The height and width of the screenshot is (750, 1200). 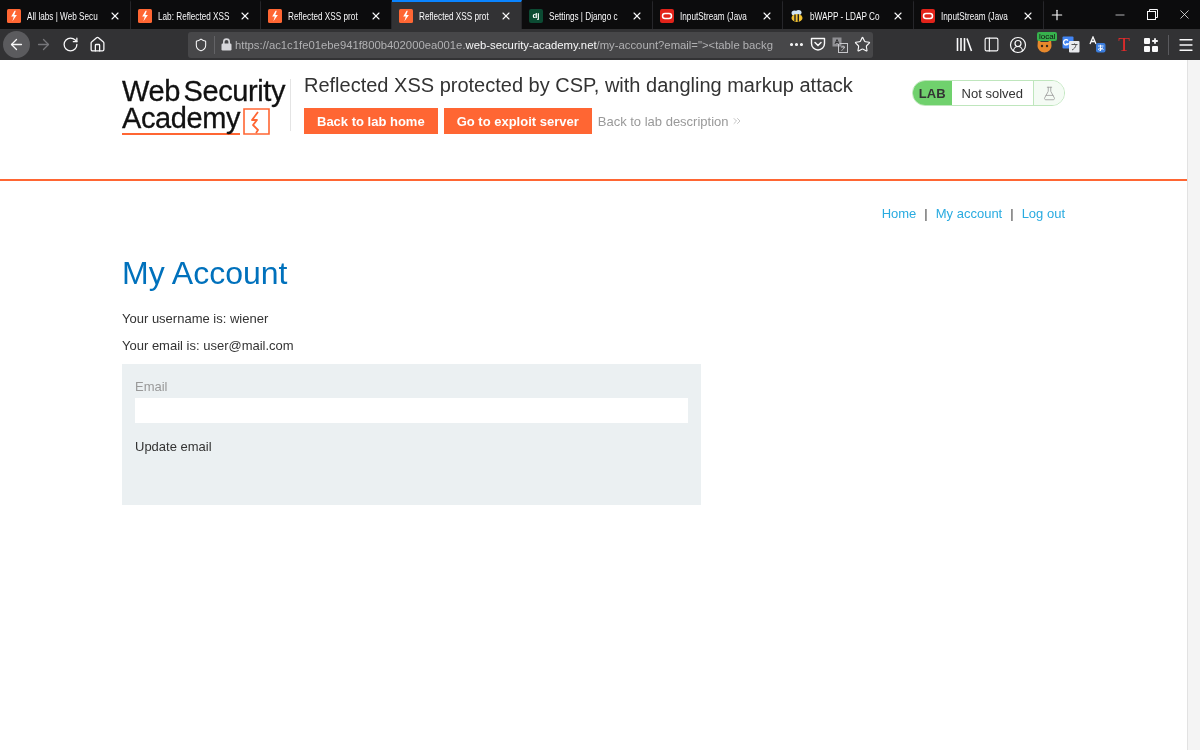 I want to click on arrow-right-icon, so click(x=43, y=44).